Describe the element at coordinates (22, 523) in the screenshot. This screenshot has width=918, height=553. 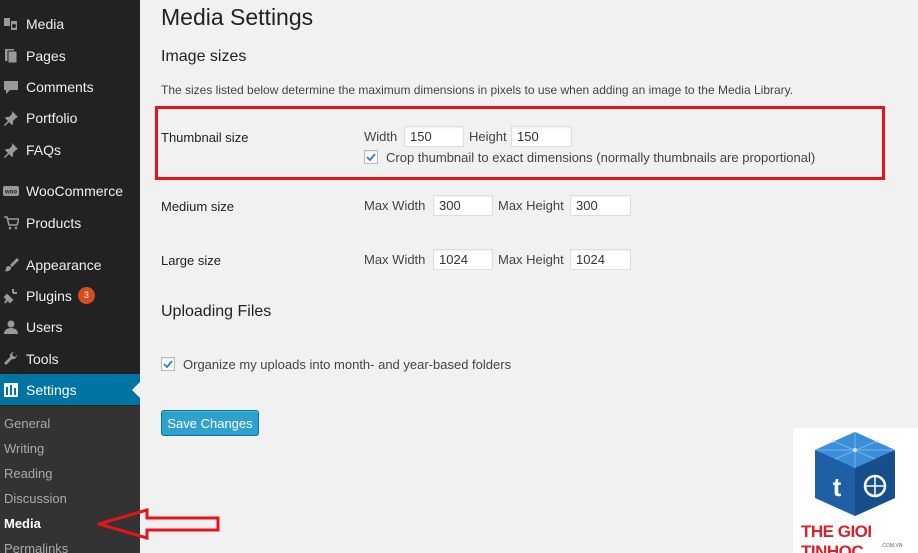
I see `submenu-item-media: Media` at that location.